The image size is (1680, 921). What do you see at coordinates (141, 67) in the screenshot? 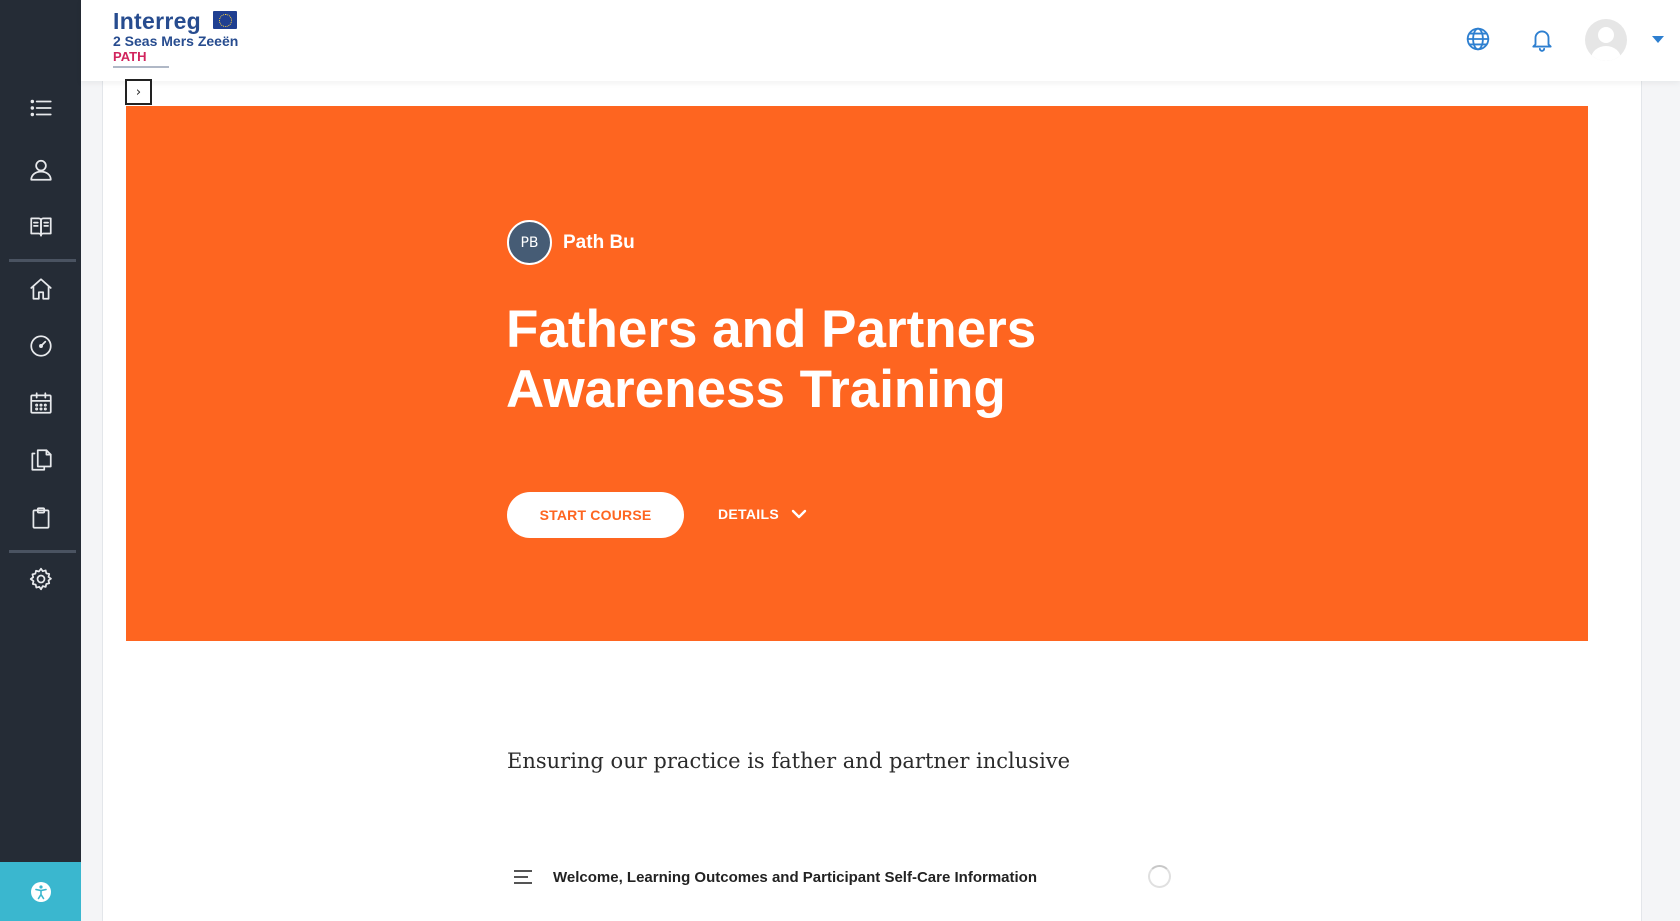
I see `logo-tagline` at bounding box center [141, 67].